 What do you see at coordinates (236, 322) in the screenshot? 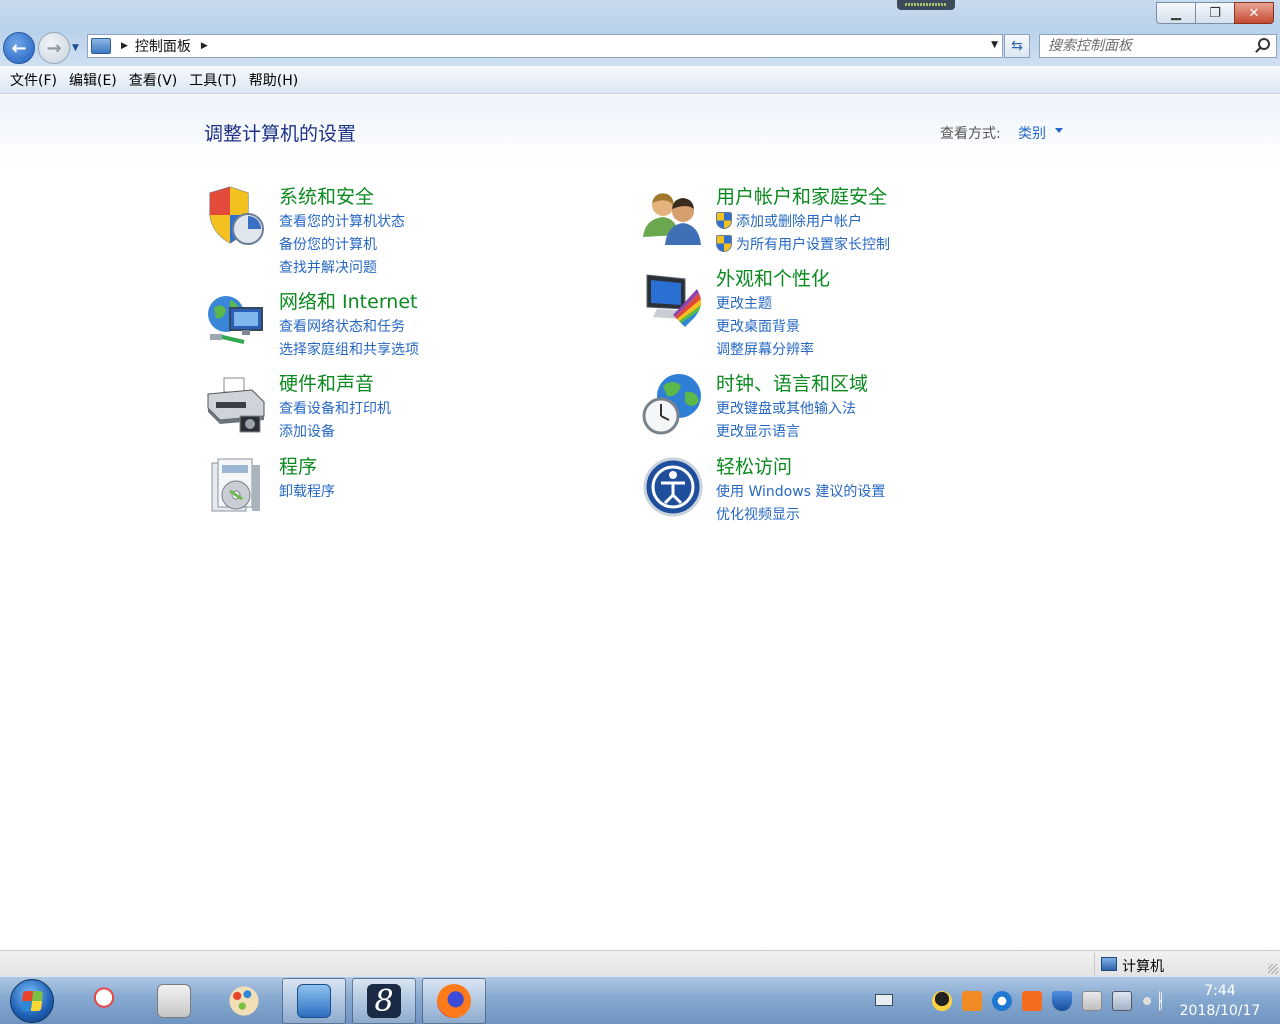
I see `network-globe-icon` at bounding box center [236, 322].